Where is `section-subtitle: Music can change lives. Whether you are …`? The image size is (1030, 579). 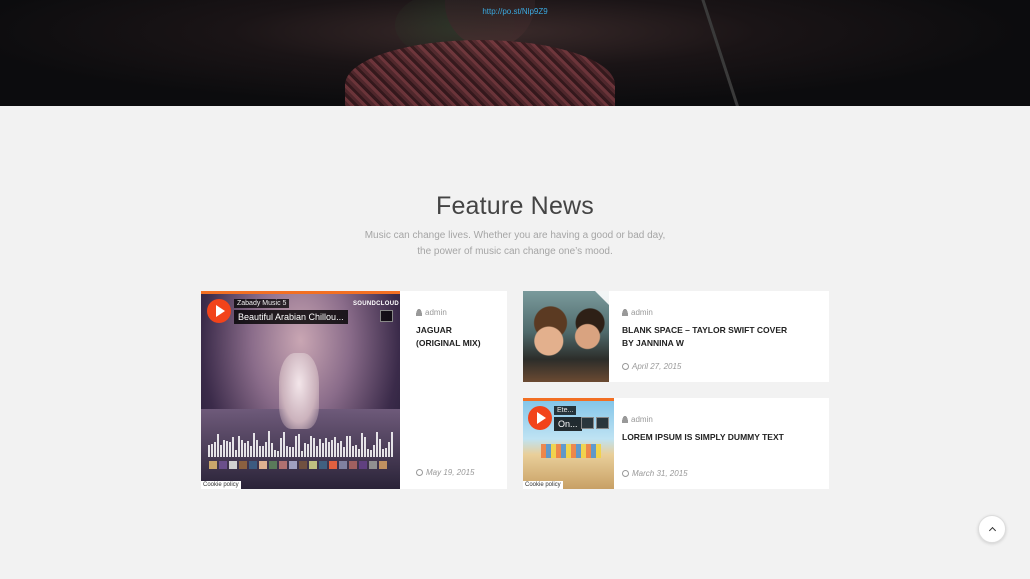
section-subtitle: Music can change lives. Whether you are … is located at coordinates (515, 244).